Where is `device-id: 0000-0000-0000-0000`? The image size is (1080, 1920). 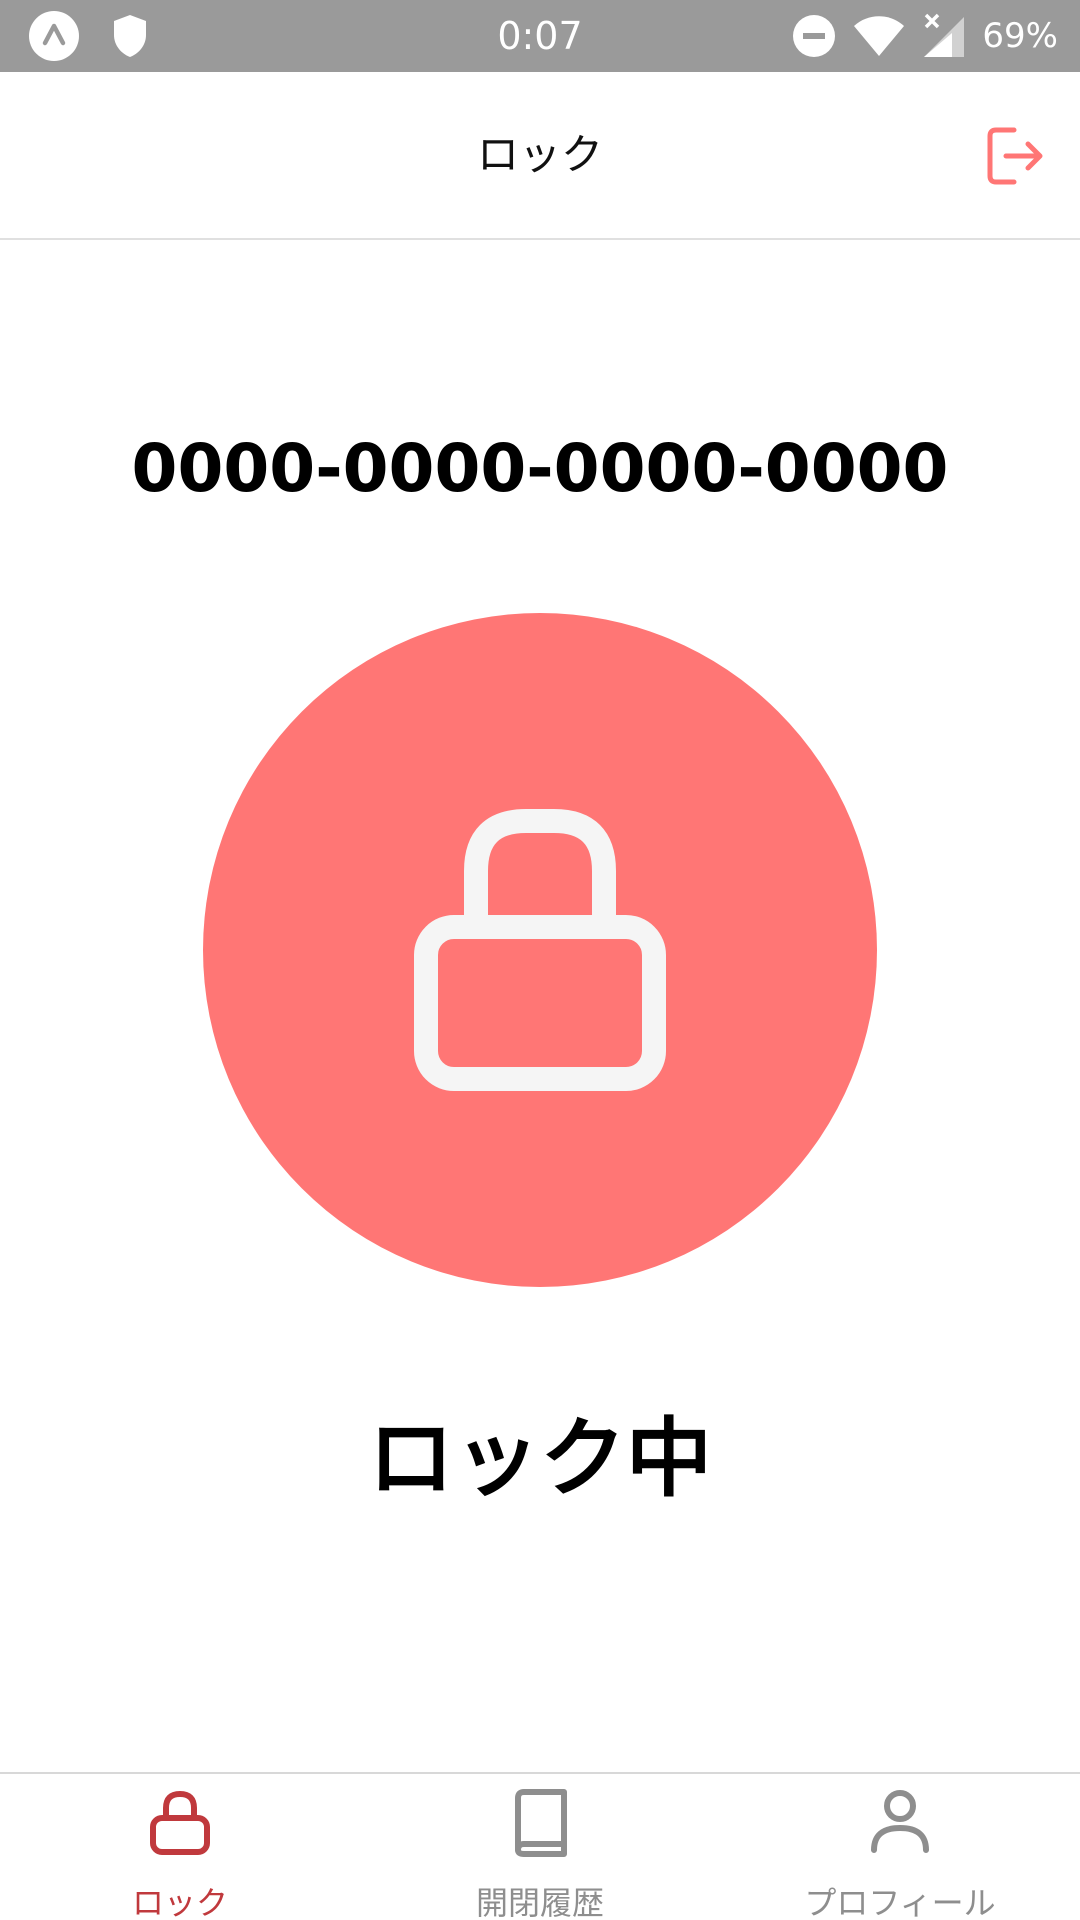
device-id: 0000-0000-0000-0000 is located at coordinates (540, 468).